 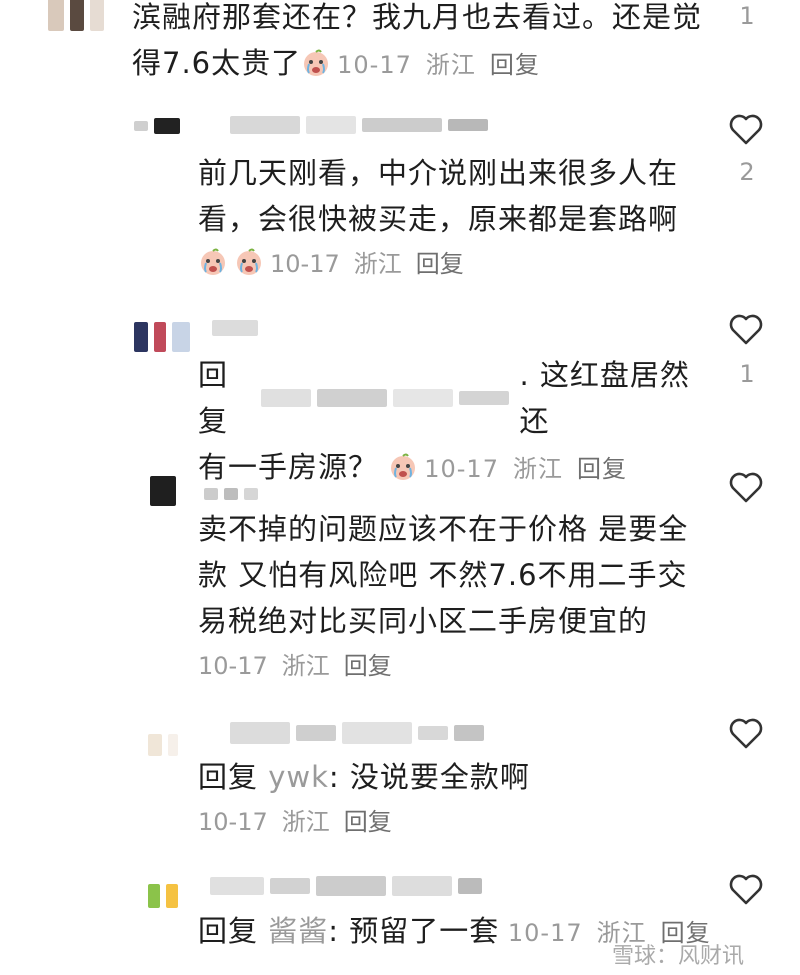 What do you see at coordinates (417, 40) in the screenshot?
I see `comment-text: 滨融府那套还在？我九月也去看过。还是觉 得7.6太贵了 10-17 浙江 回复` at bounding box center [417, 40].